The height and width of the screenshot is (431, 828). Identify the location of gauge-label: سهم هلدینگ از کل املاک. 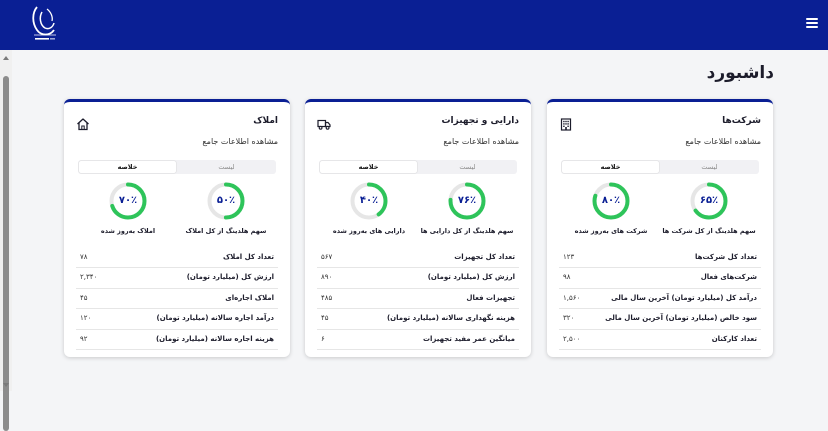
(226, 231).